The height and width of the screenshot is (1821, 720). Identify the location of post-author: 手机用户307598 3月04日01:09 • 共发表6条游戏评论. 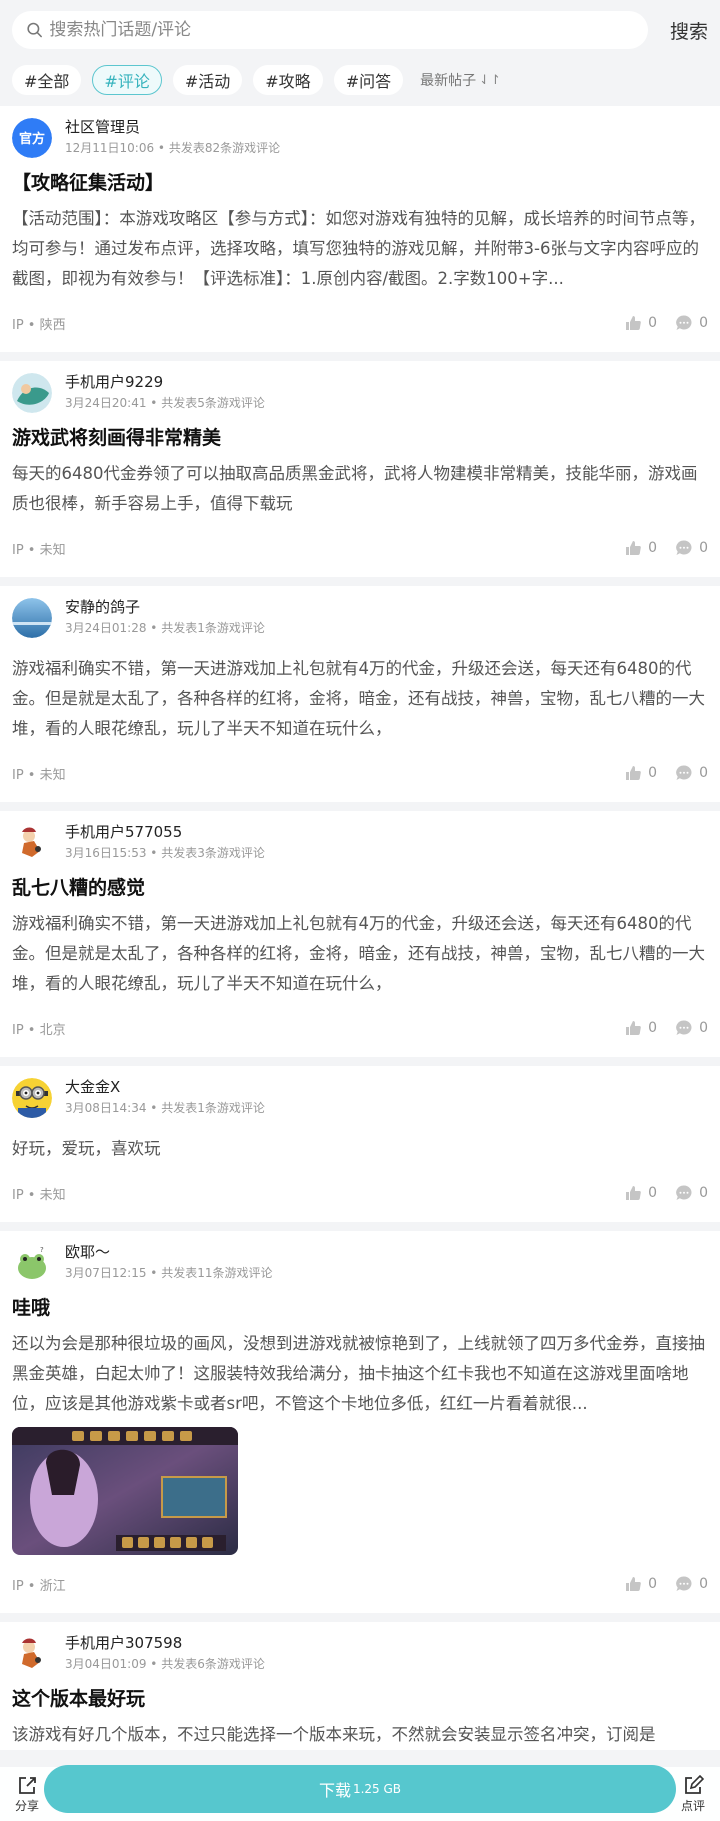
(360, 1657).